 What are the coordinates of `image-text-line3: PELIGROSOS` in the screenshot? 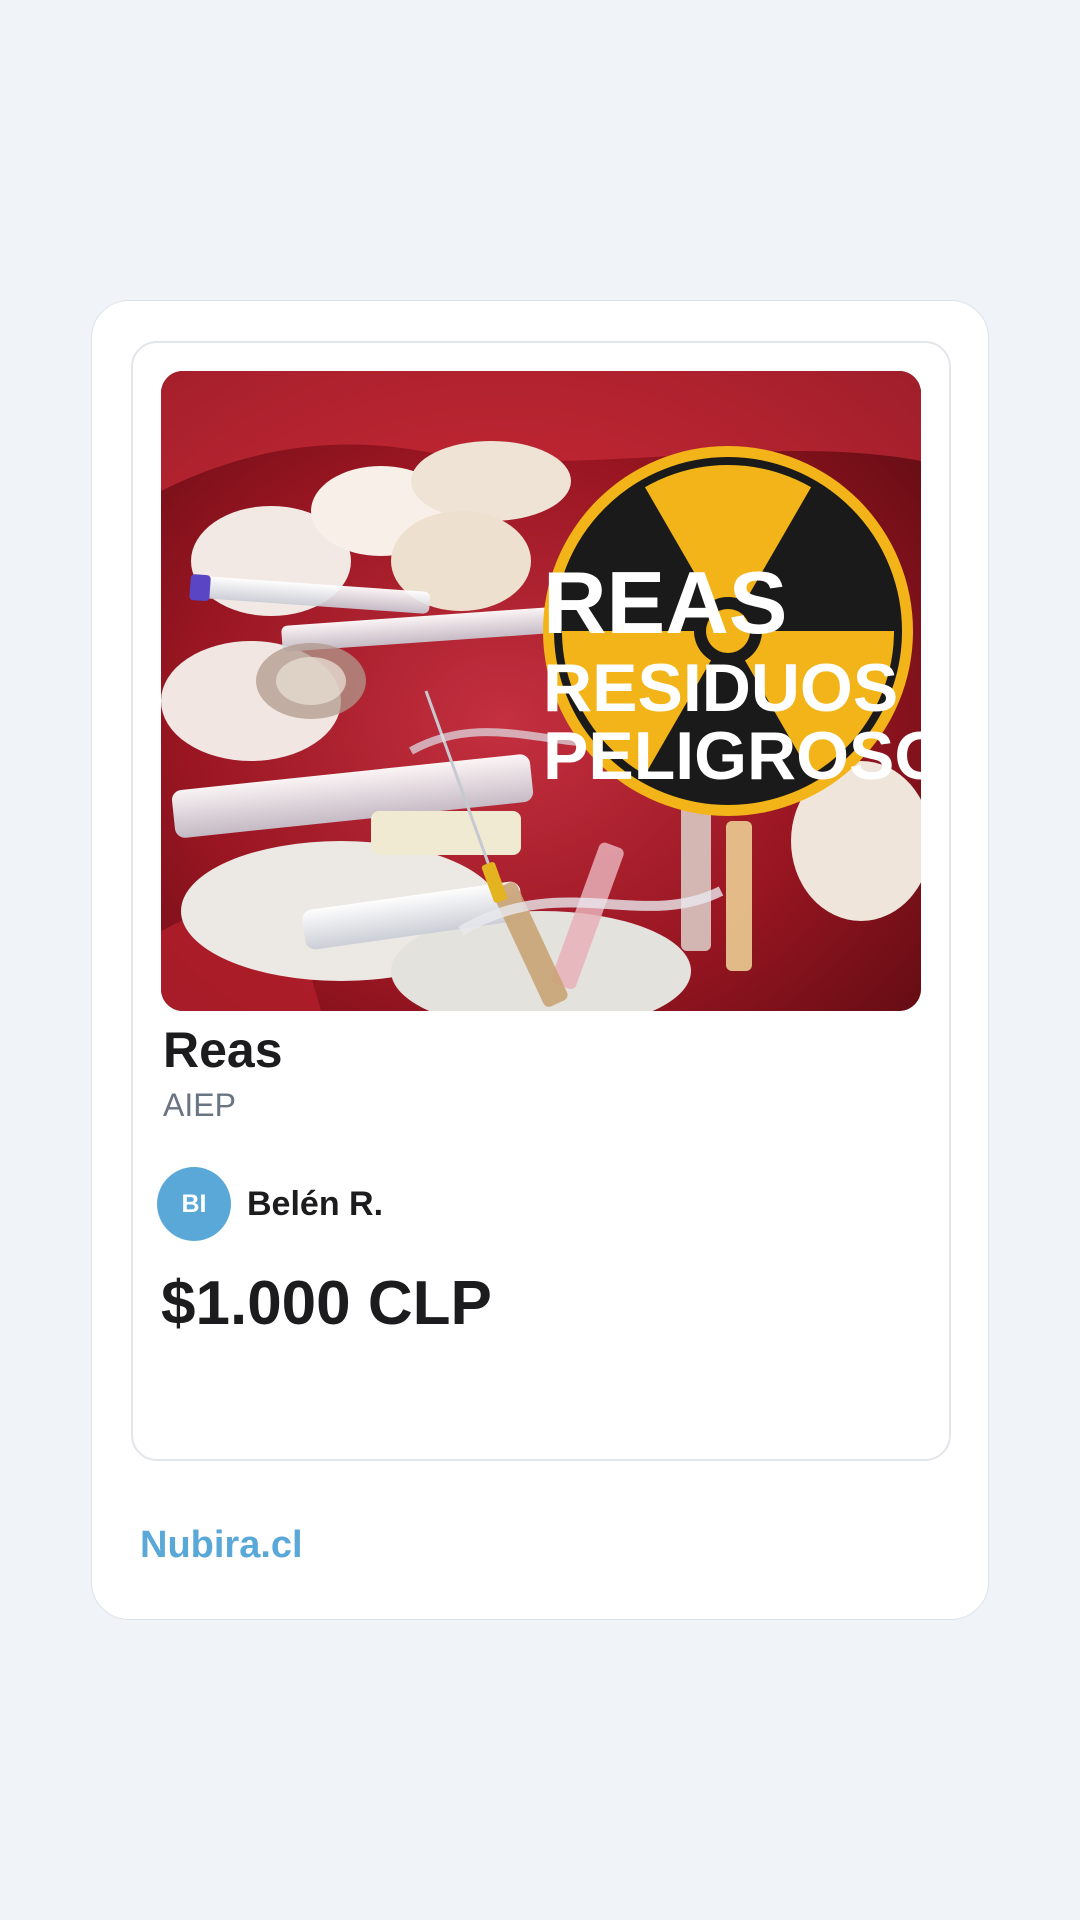 It's located at (732, 756).